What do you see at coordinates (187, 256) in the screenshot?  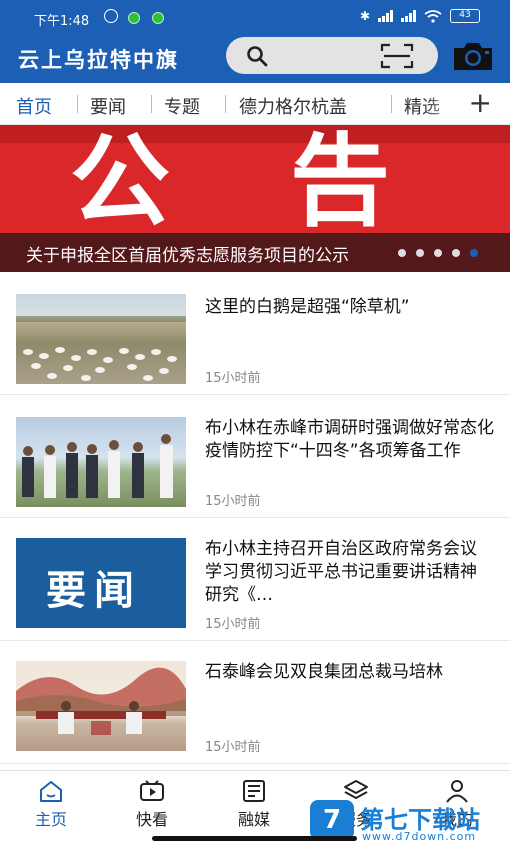 I see `banner-caption: 关于申报全区首届优秀志愿服务项目的公示` at bounding box center [187, 256].